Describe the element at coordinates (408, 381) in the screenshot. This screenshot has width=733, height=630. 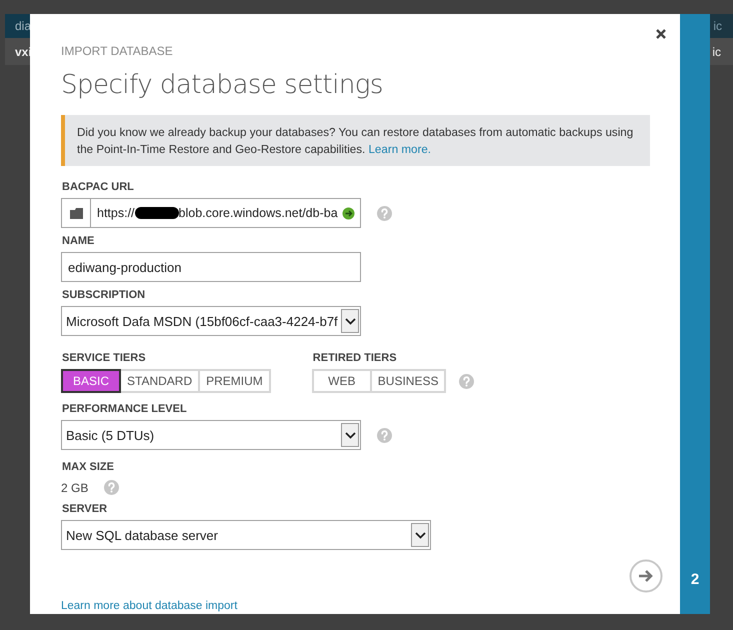
I see `tier-option: BUSINESS` at that location.